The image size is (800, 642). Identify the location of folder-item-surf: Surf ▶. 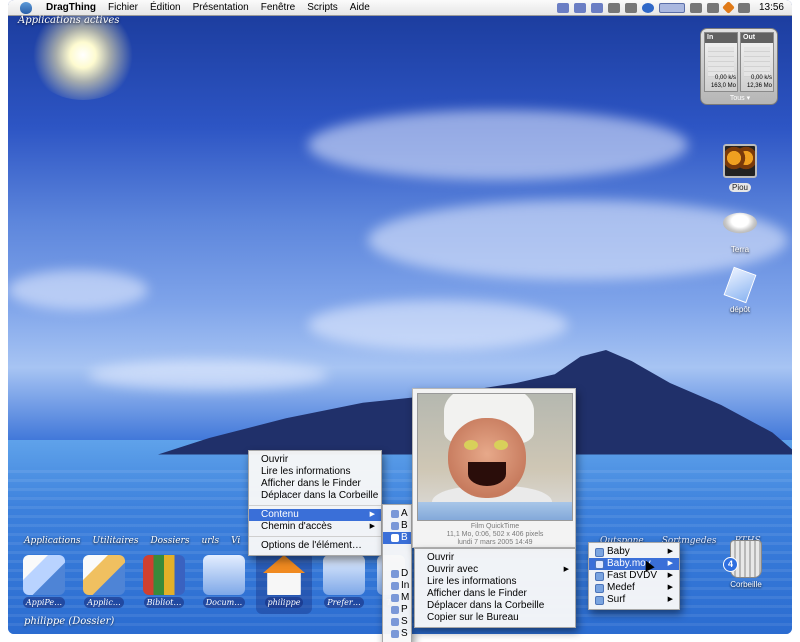
(634, 600).